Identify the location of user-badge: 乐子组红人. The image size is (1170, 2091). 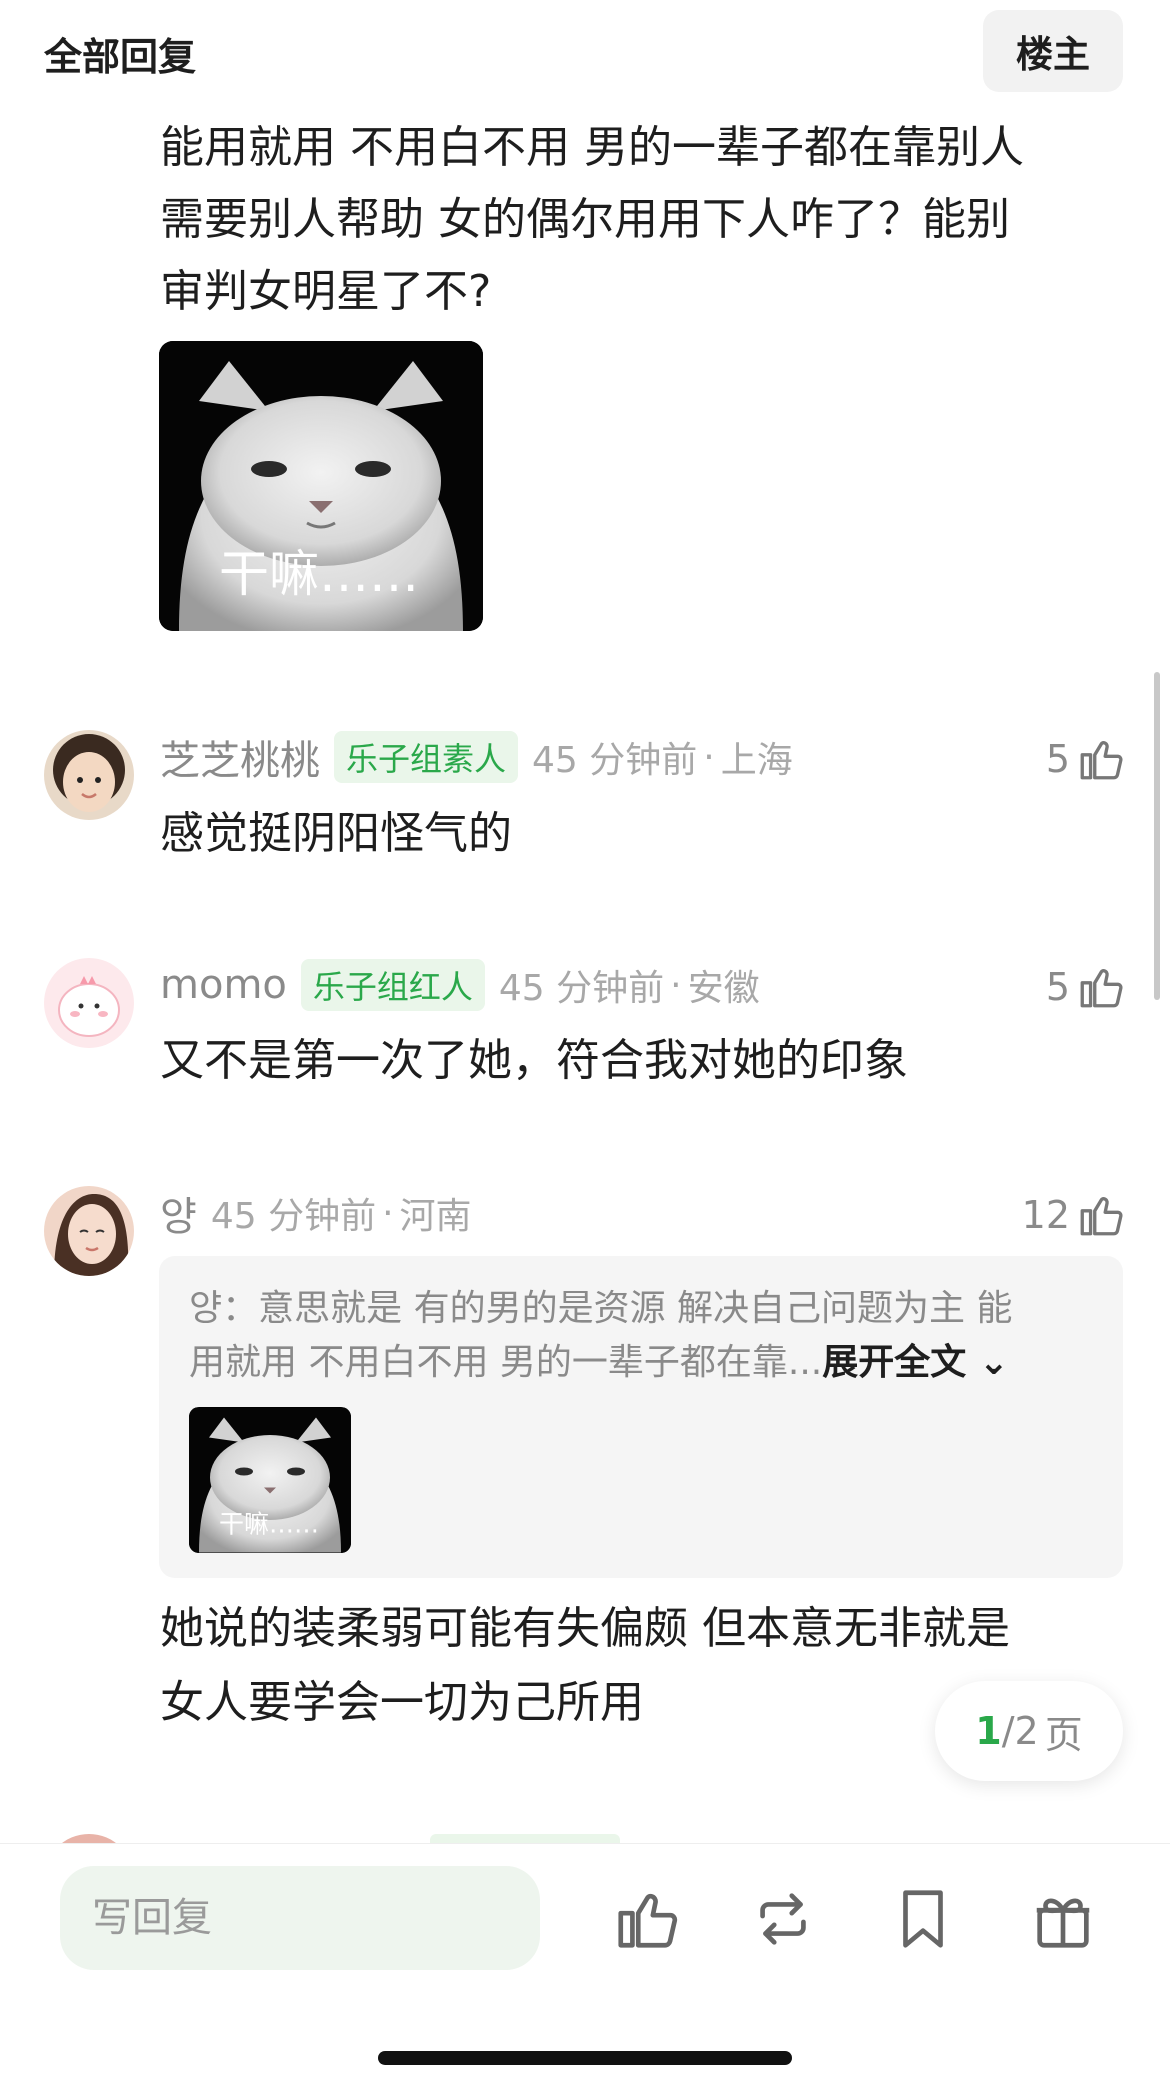
(392, 985).